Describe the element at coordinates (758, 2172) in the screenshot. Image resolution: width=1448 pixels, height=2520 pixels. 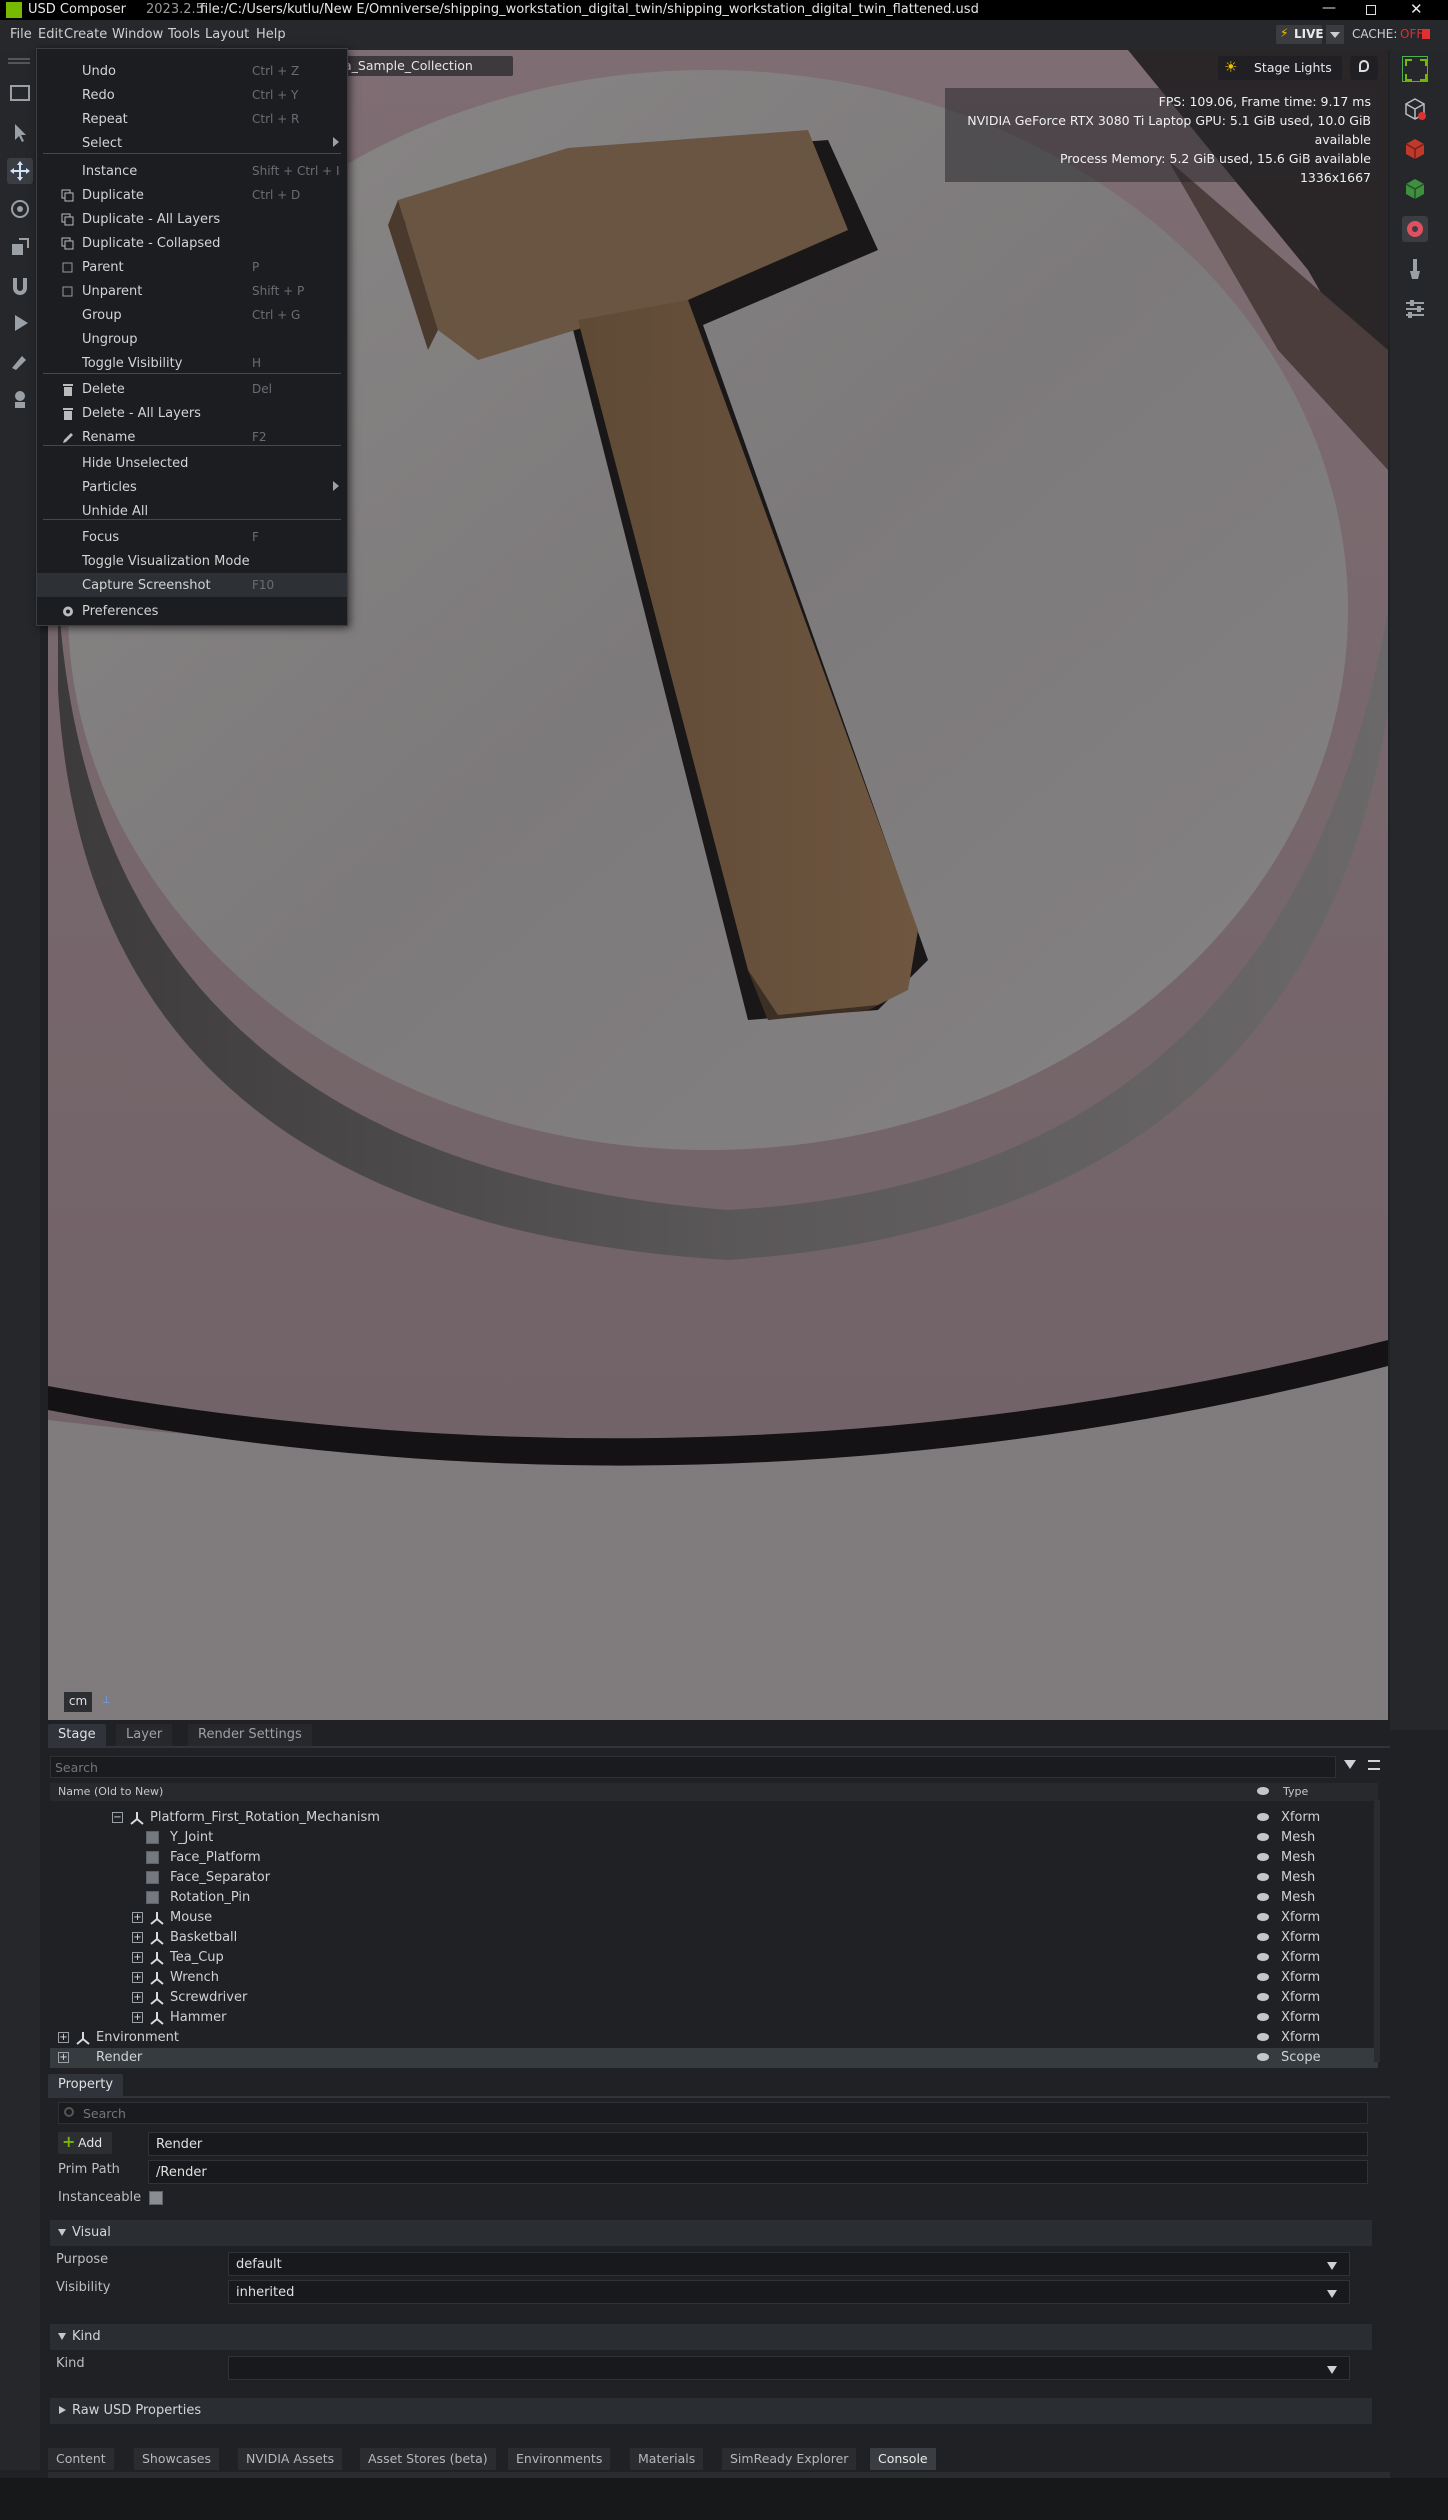
I see `prim-path-field: /Render` at that location.